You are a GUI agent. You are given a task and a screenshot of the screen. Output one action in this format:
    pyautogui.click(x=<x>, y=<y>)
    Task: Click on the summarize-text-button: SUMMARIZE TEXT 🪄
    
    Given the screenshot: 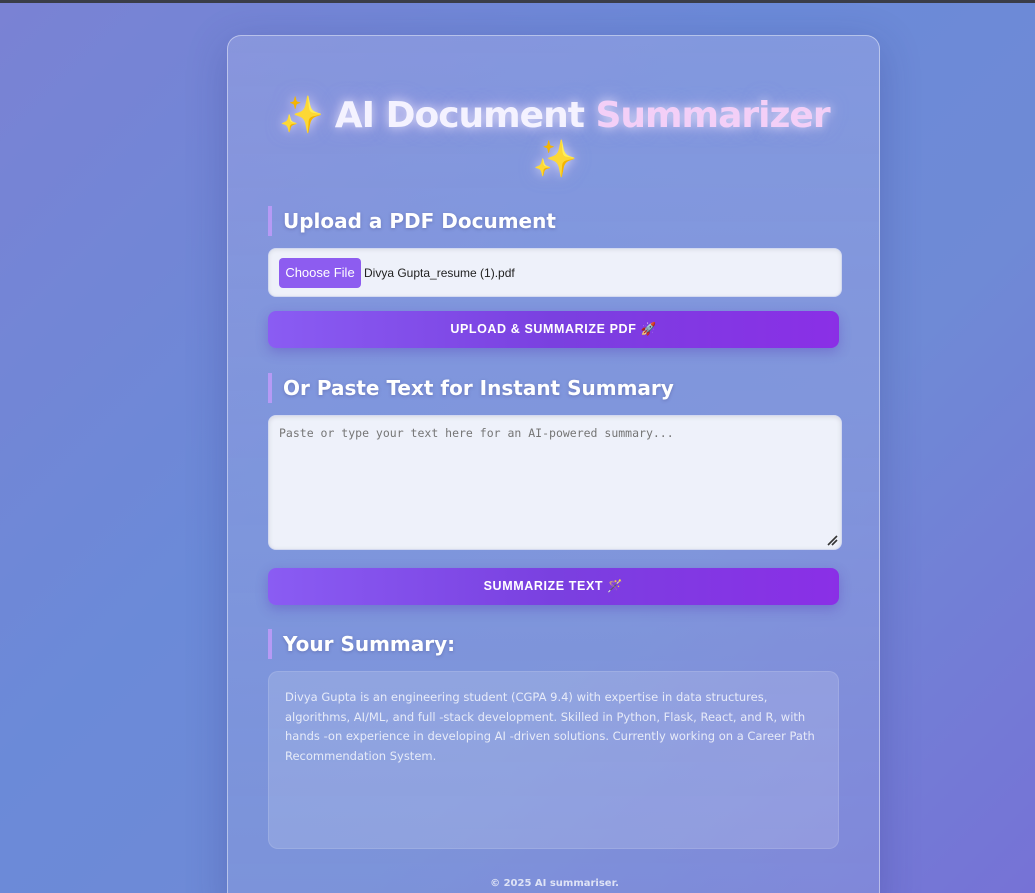 What is the action you would take?
    pyautogui.click(x=553, y=586)
    